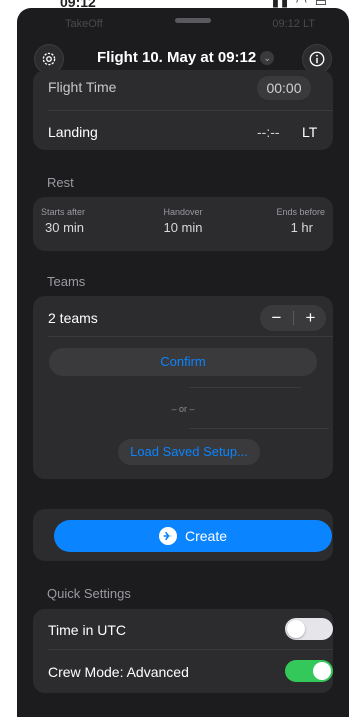 Image resolution: width=363 pixels, height=717 pixels. I want to click on stepper-minus-button: −, so click(276, 318).